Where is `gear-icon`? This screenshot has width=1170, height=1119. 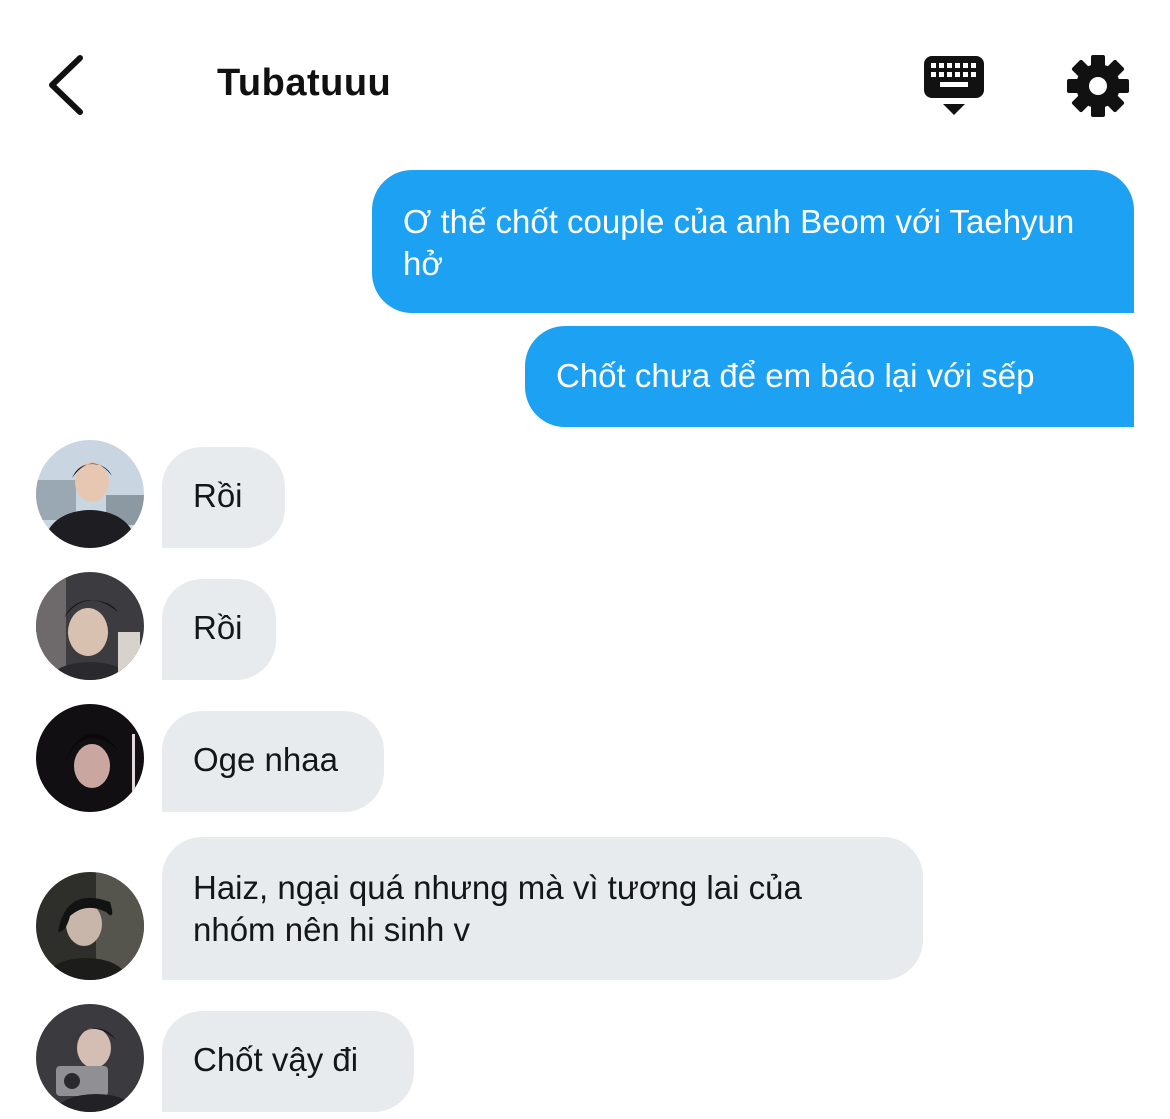
gear-icon is located at coordinates (1098, 86).